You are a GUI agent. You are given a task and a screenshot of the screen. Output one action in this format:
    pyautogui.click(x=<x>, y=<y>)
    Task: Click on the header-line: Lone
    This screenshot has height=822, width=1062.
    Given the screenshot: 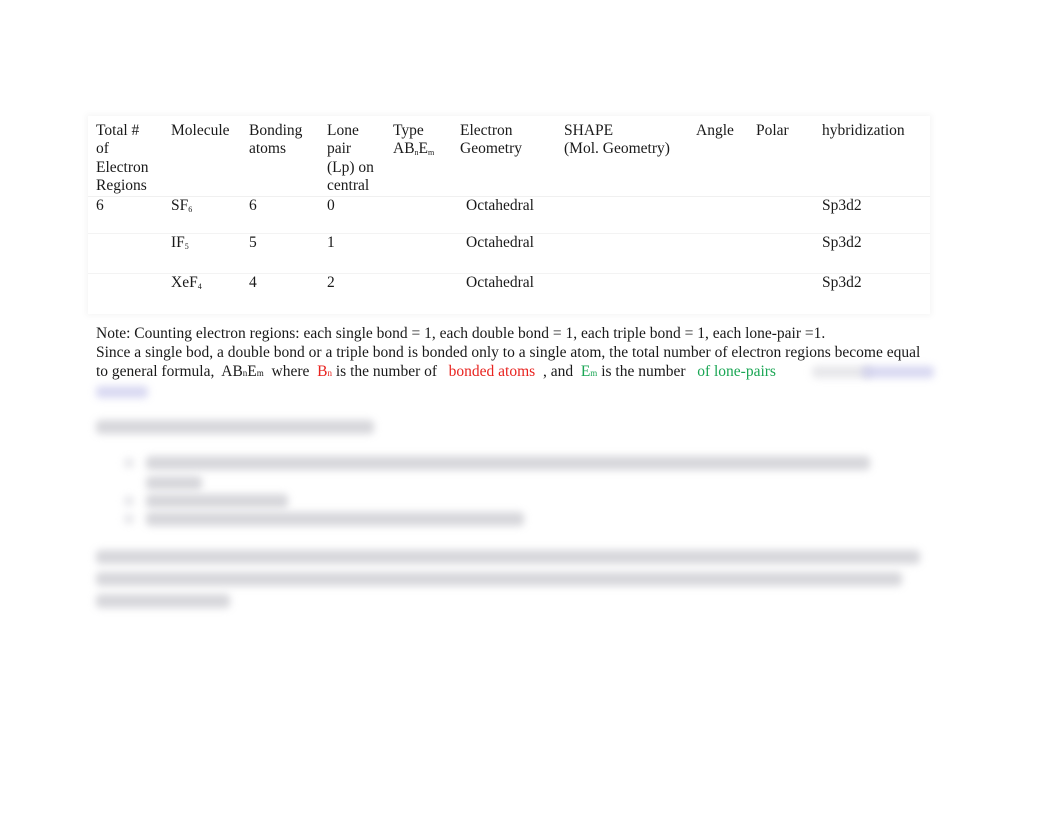 What is the action you would take?
    pyautogui.click(x=343, y=130)
    